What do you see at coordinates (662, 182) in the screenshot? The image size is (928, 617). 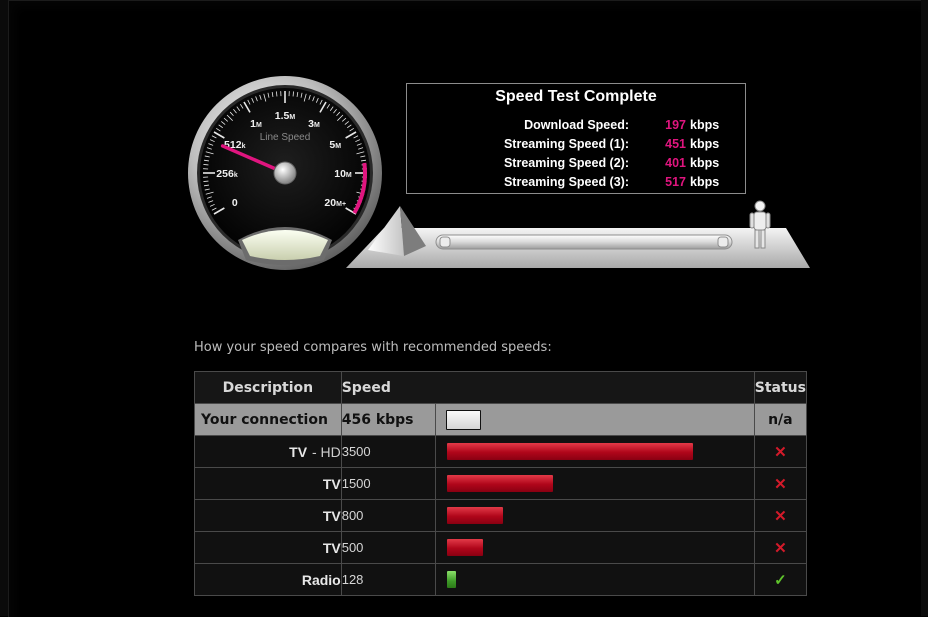 I see `result-value: 517` at bounding box center [662, 182].